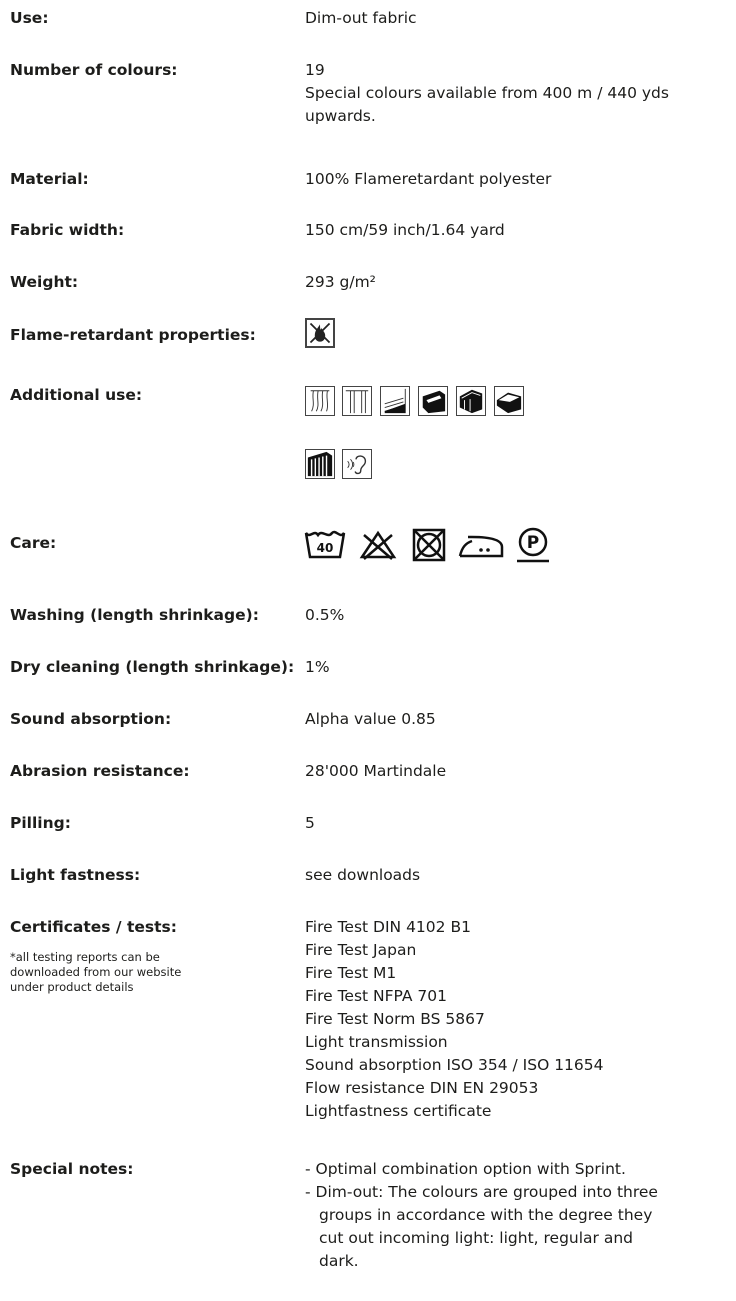  I want to click on value-material: 100% Flameretardant polyester, so click(428, 179).